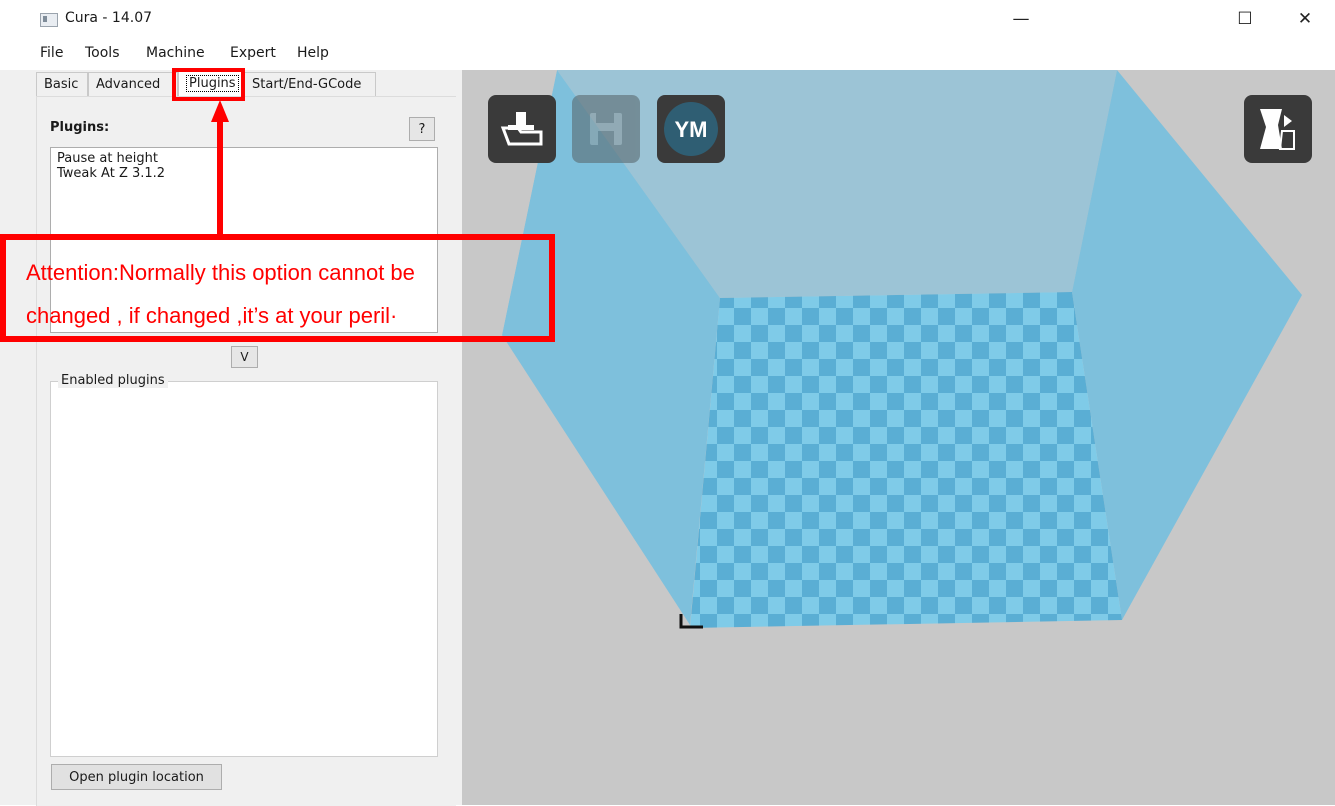 The height and width of the screenshot is (806, 1335). What do you see at coordinates (906, 460) in the screenshot?
I see `build-plate` at bounding box center [906, 460].